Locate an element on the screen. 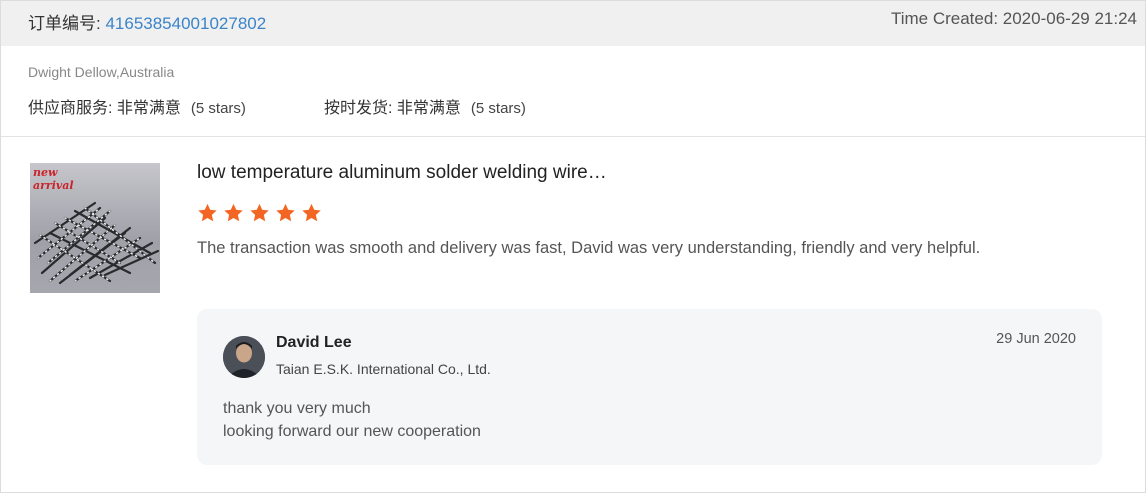 This screenshot has width=1146, height=493. product-star-rating is located at coordinates (262, 214).